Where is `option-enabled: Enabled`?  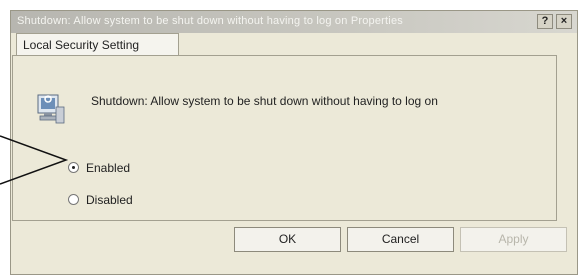
option-enabled: Enabled is located at coordinates (99, 169).